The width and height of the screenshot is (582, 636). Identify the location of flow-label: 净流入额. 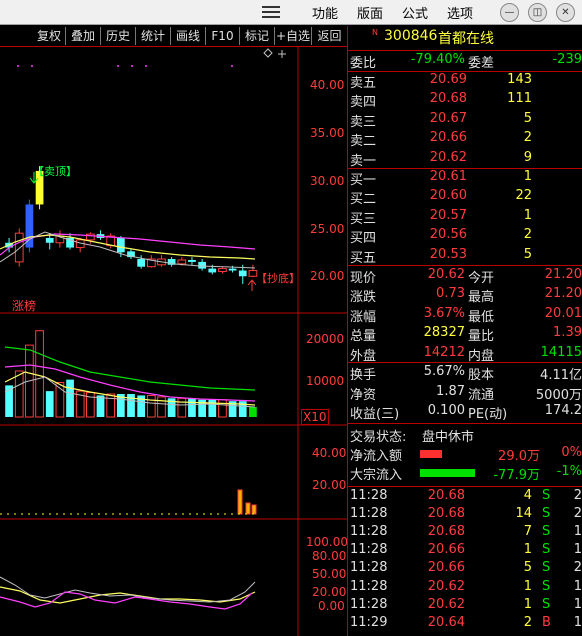
(376, 456).